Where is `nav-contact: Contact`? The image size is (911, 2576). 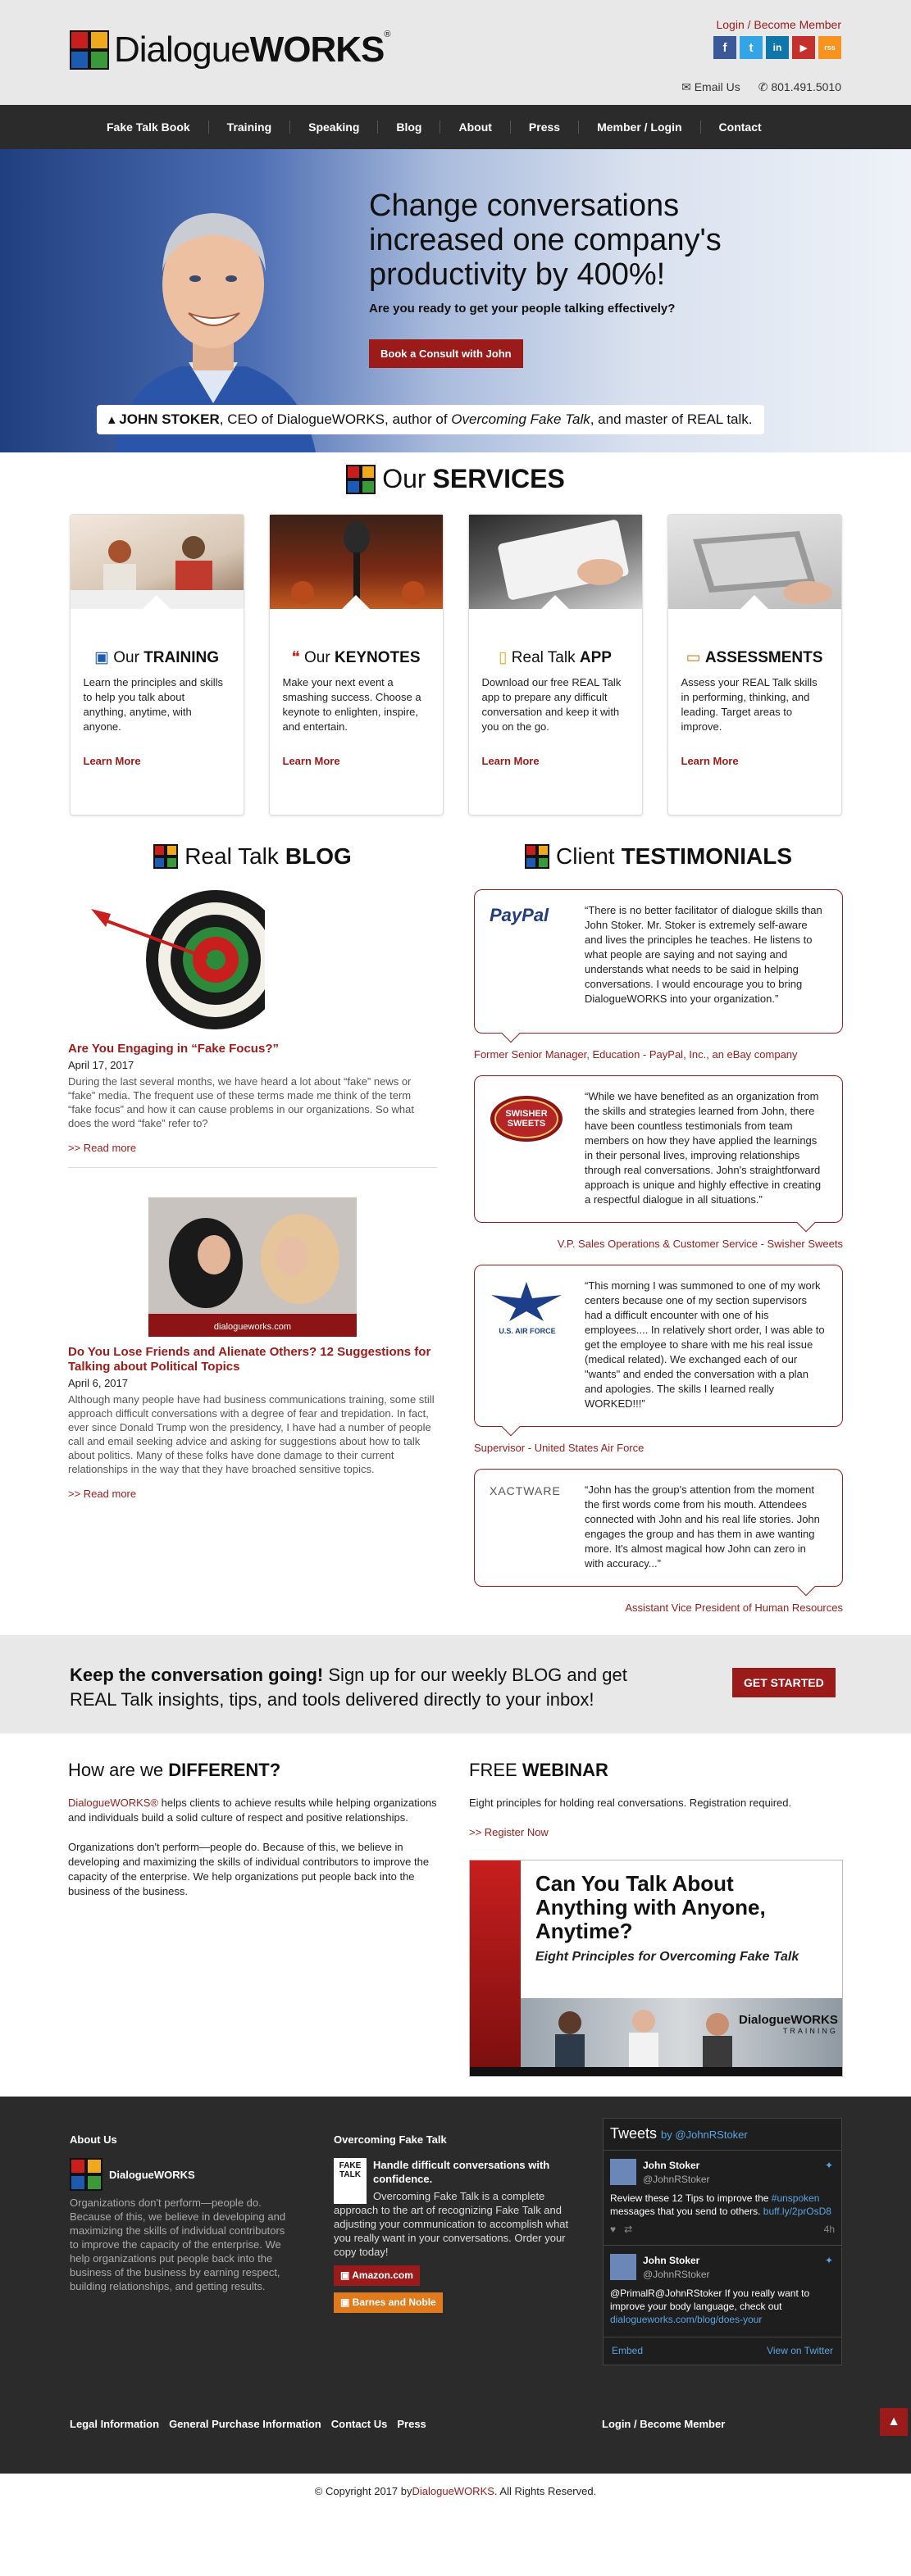
nav-contact: Contact is located at coordinates (740, 127).